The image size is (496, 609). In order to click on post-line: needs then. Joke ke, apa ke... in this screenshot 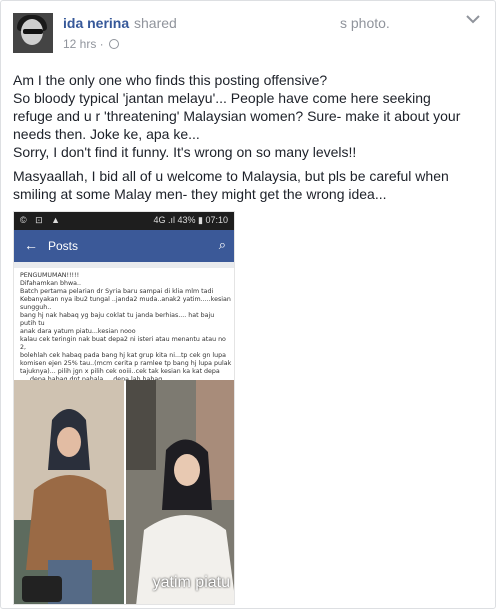, I will do `click(106, 134)`.